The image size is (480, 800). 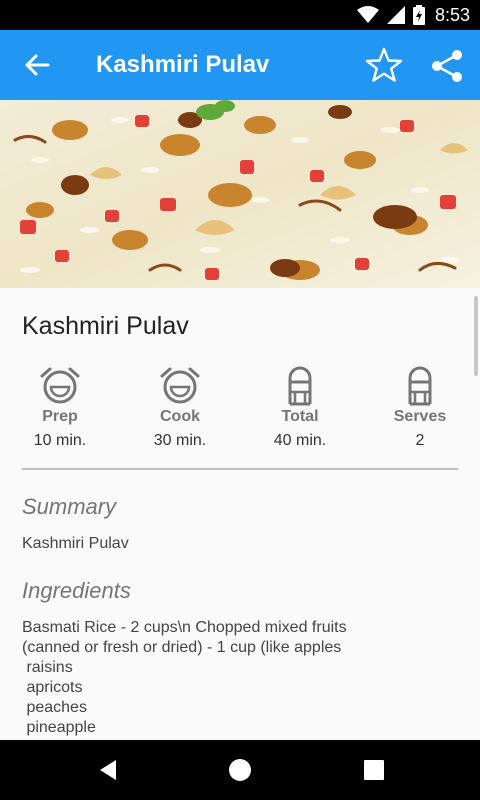 What do you see at coordinates (60, 416) in the screenshot?
I see `stat-label: Prep` at bounding box center [60, 416].